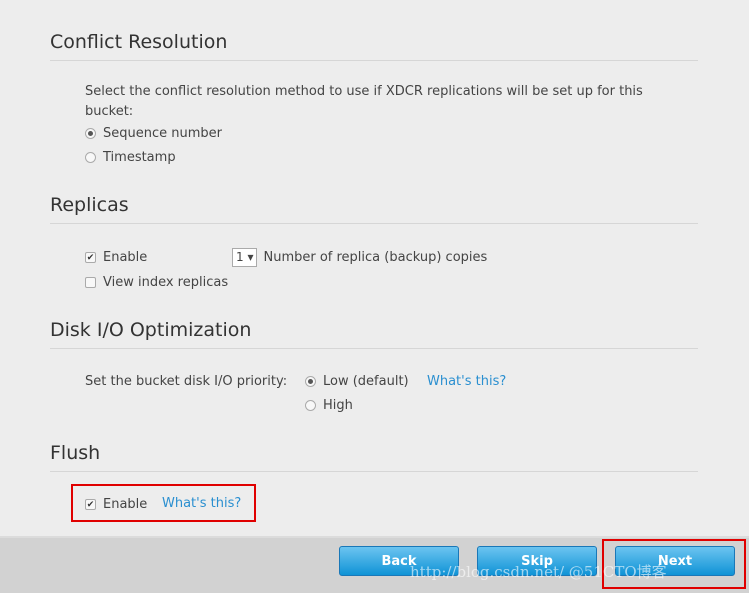 Image resolution: width=749 pixels, height=593 pixels. I want to click on replica-count-label: Number of replica (backup) copies, so click(375, 257).